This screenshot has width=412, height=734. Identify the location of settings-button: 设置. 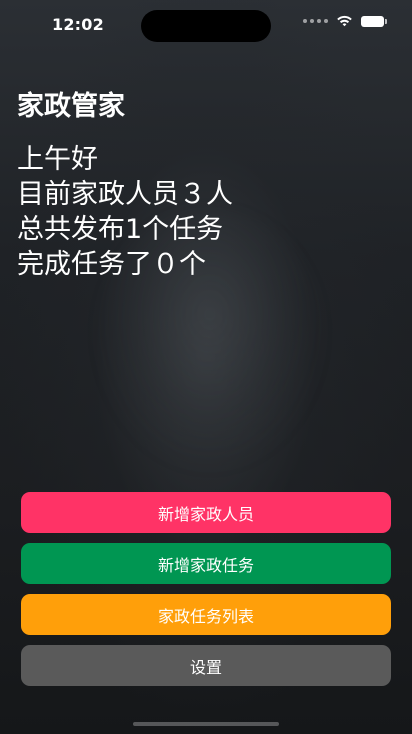
(206, 665).